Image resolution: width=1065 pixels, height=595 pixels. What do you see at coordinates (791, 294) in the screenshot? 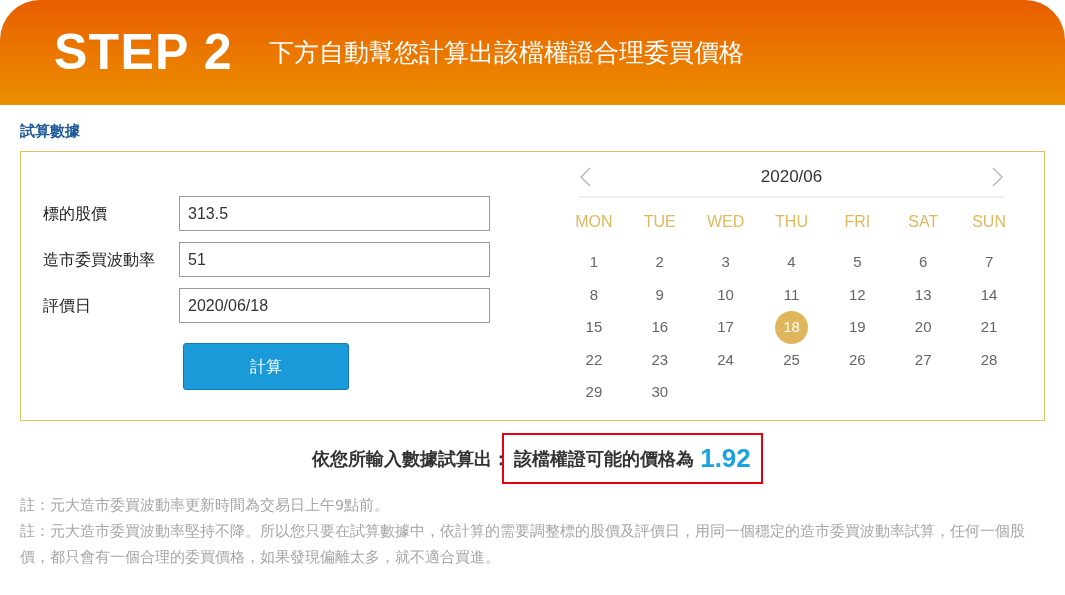
I see `calendar-day: 11` at bounding box center [791, 294].